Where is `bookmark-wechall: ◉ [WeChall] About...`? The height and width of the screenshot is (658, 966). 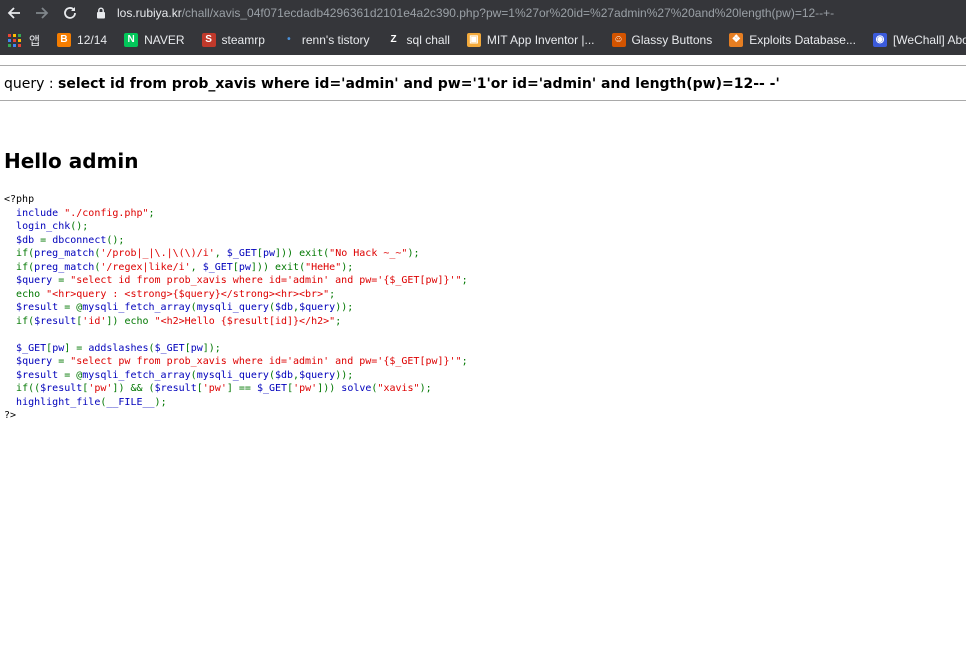
bookmark-wechall: ◉ [WeChall] About... is located at coordinates (919, 40).